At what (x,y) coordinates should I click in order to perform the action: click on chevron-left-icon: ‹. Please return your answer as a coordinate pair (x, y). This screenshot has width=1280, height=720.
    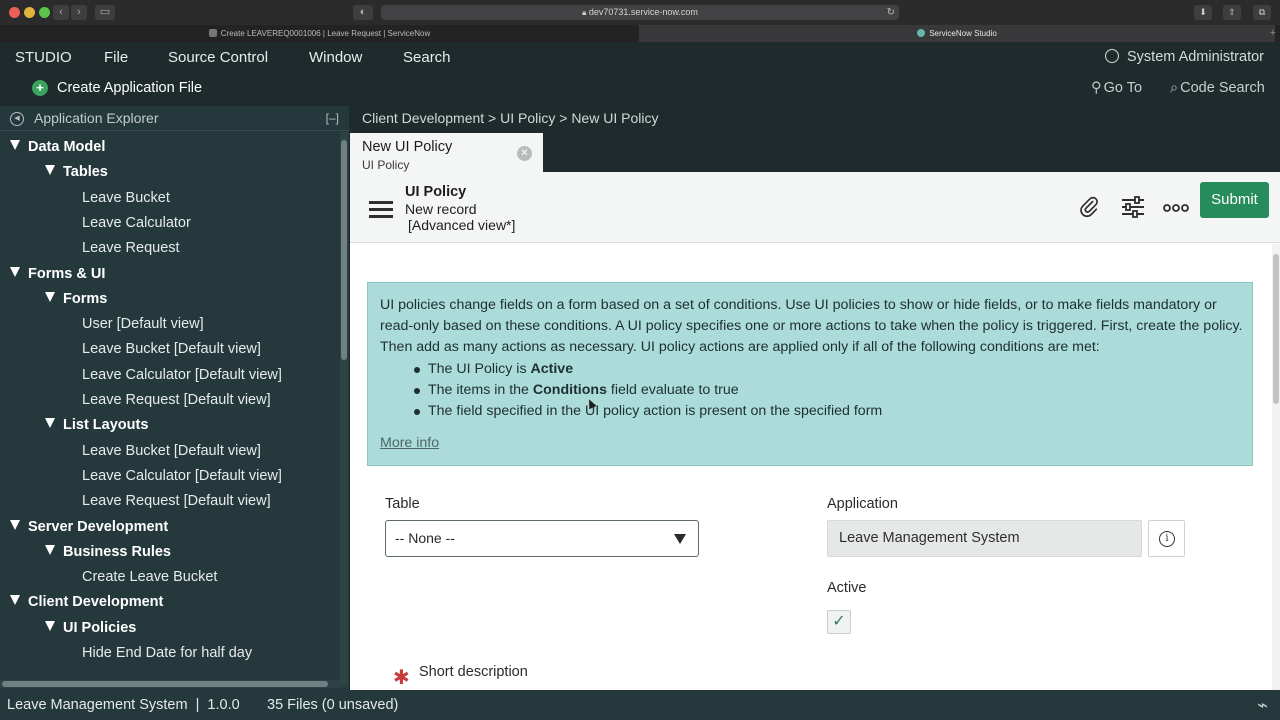
    Looking at the image, I should click on (61, 12).